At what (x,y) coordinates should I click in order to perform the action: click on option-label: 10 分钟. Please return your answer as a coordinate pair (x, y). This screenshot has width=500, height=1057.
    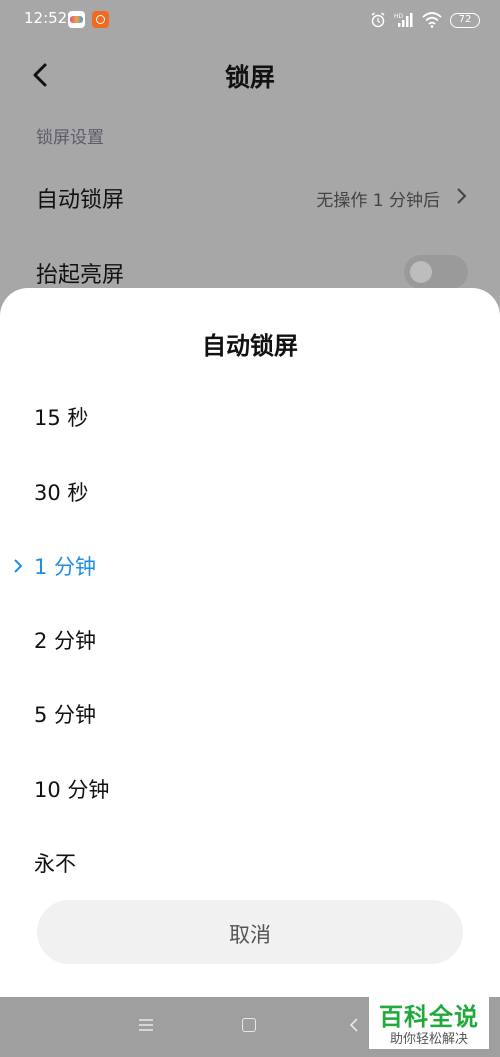
    Looking at the image, I should click on (72, 790).